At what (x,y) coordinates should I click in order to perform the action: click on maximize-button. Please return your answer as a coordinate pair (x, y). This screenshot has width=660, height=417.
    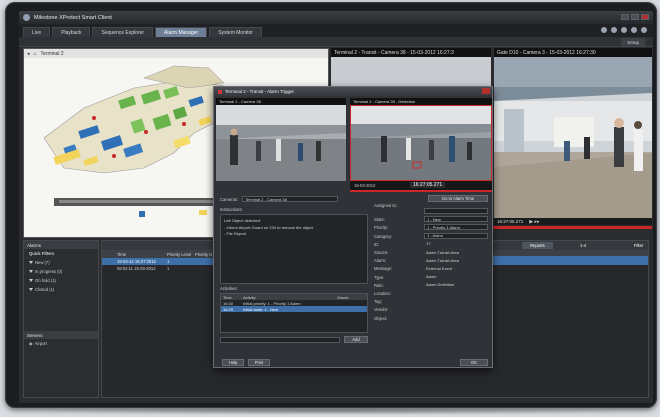
    Looking at the image, I should click on (635, 17).